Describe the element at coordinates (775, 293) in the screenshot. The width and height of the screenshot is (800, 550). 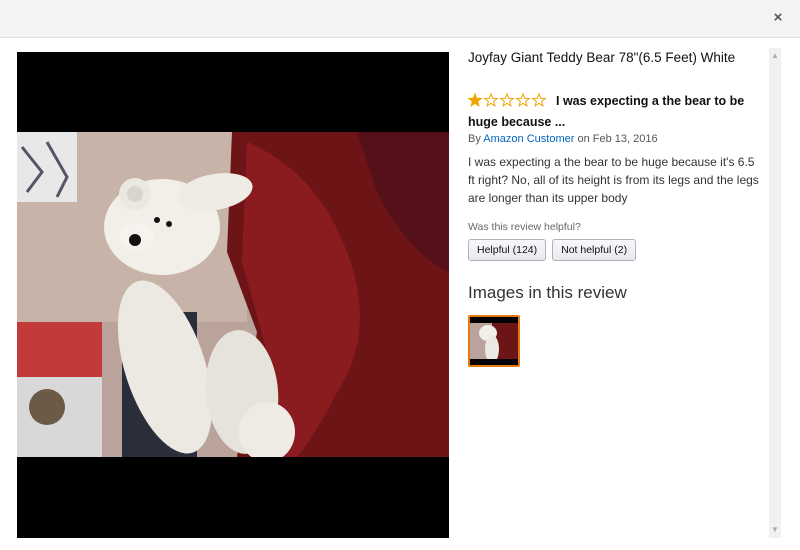
I see `scrollbar: ▲ ▼` at that location.